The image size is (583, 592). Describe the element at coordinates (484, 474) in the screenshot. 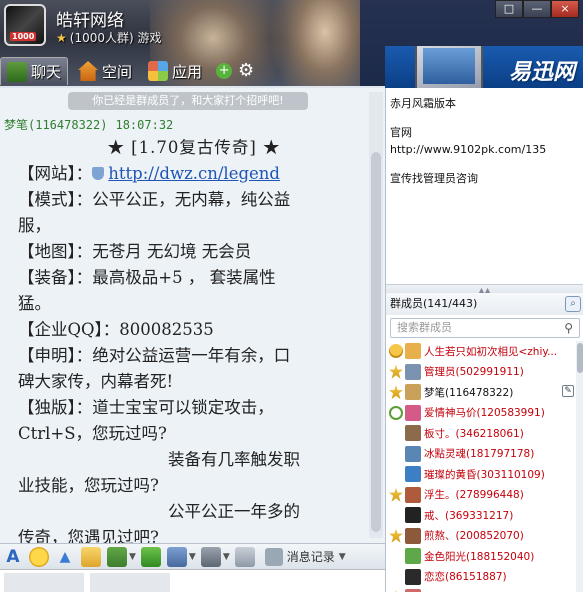

I see `member-name: 璀璨的黄昏(303110109)` at that location.